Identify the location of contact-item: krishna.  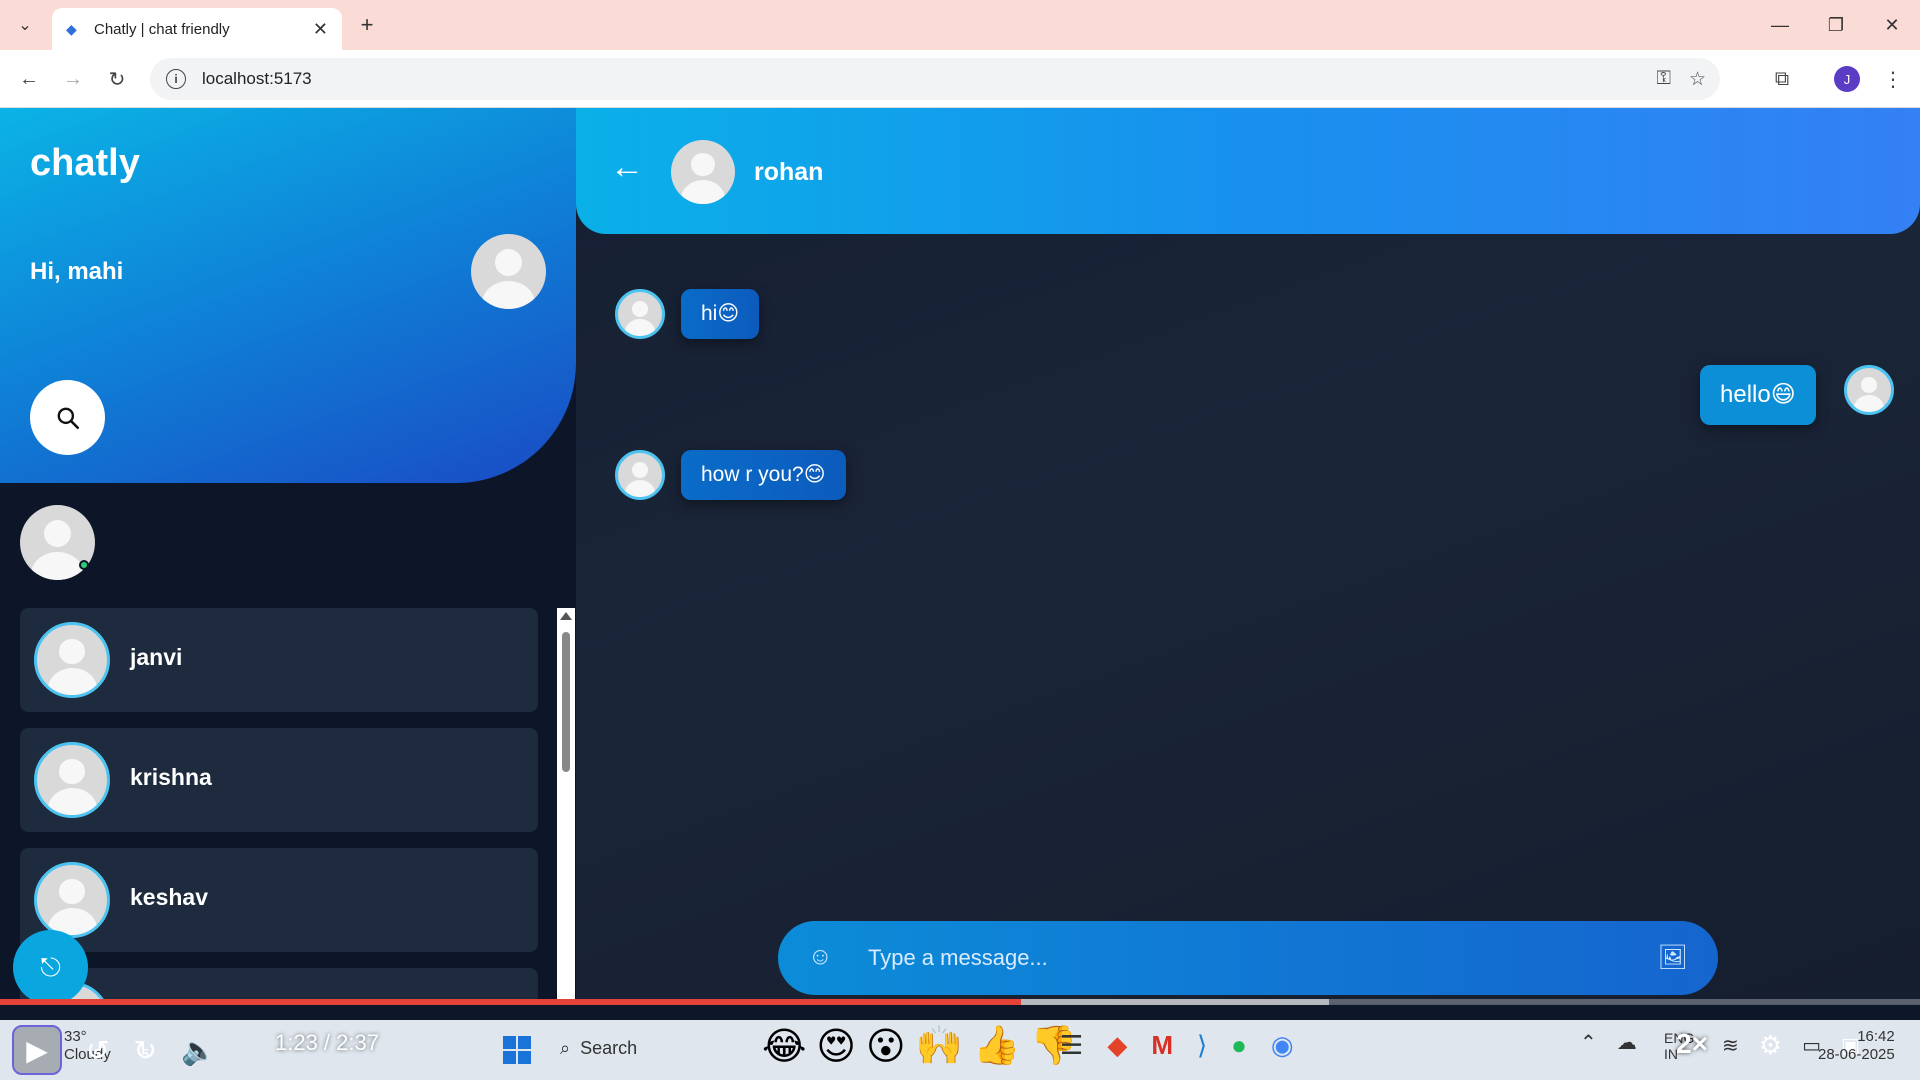
(279, 780).